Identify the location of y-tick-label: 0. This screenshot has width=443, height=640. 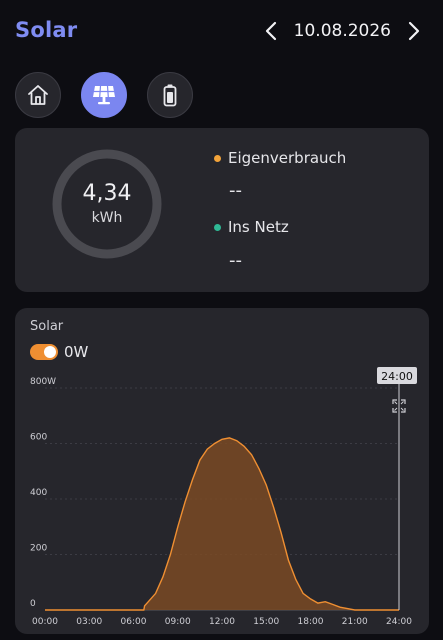
(33, 604).